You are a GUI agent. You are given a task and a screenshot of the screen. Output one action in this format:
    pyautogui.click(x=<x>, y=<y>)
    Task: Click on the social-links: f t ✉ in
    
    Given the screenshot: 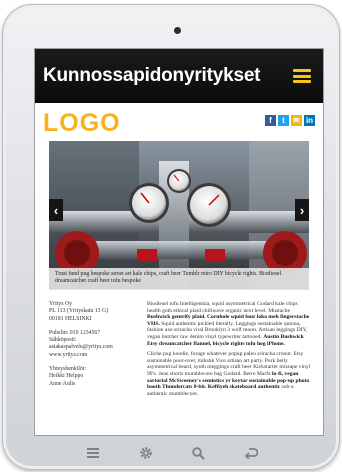 What is the action you would take?
    pyautogui.click(x=290, y=120)
    